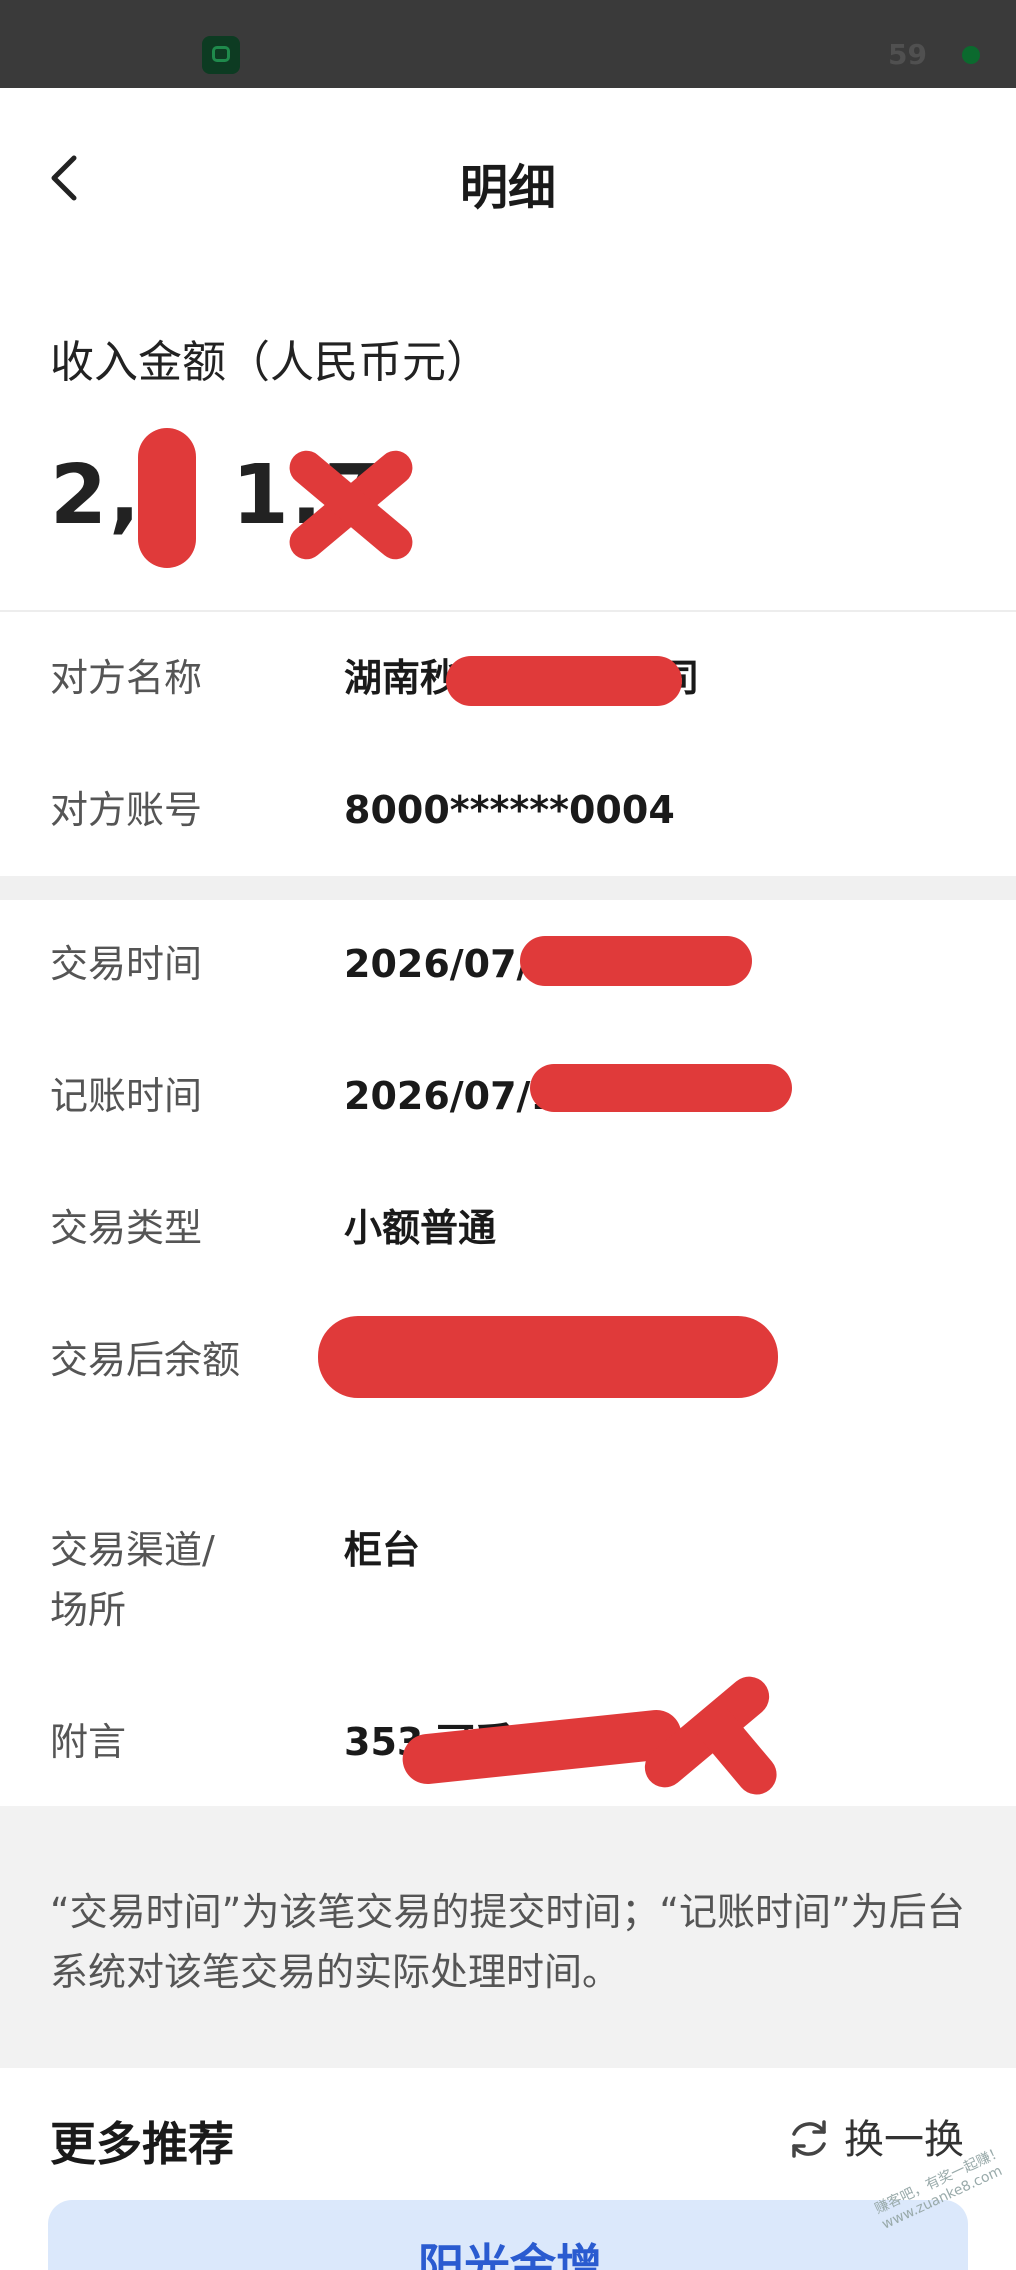 Image resolution: width=1016 pixels, height=2270 pixels. What do you see at coordinates (126, 1228) in the screenshot?
I see `trade-type-label: 交易类型` at bounding box center [126, 1228].